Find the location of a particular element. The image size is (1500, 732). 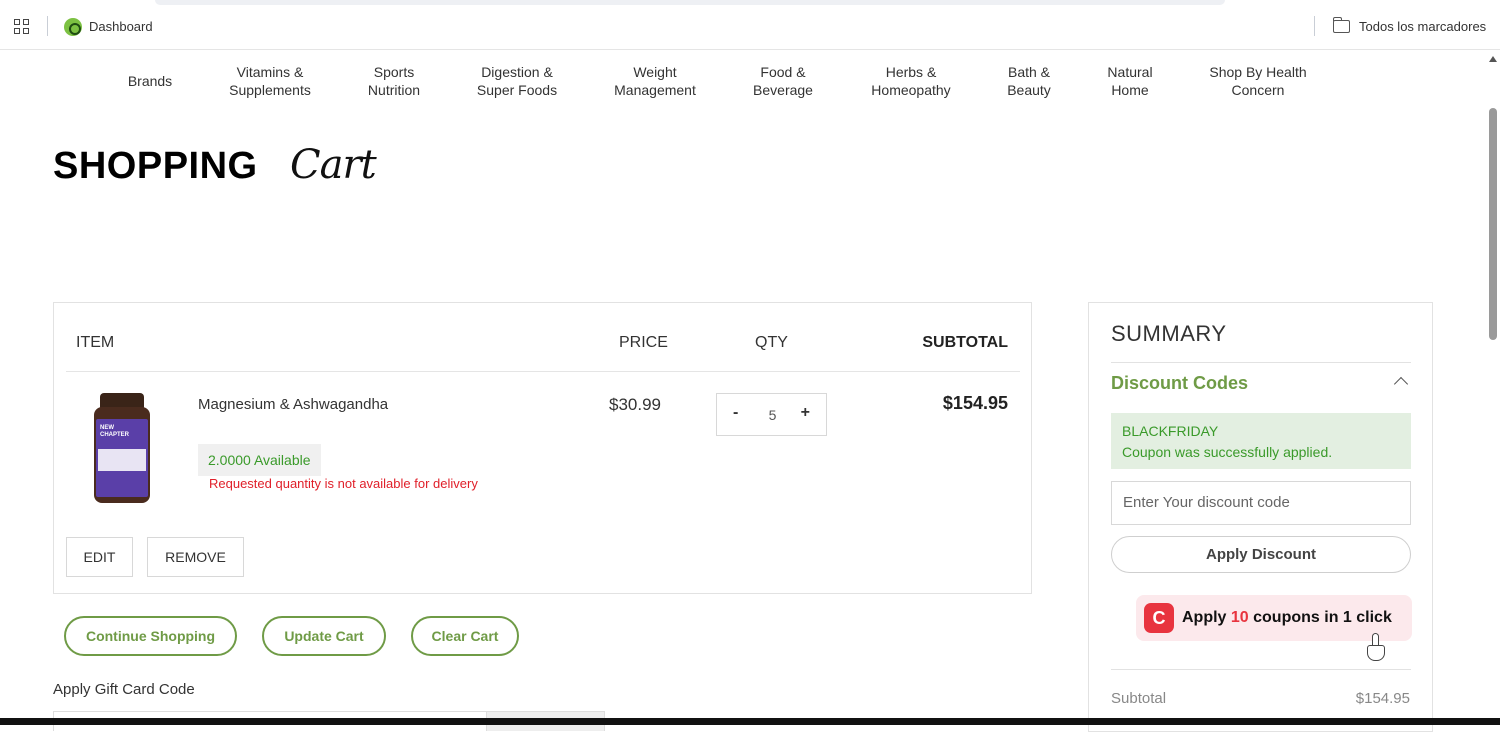

apply-discount-button: Apply Discount is located at coordinates (1261, 554).